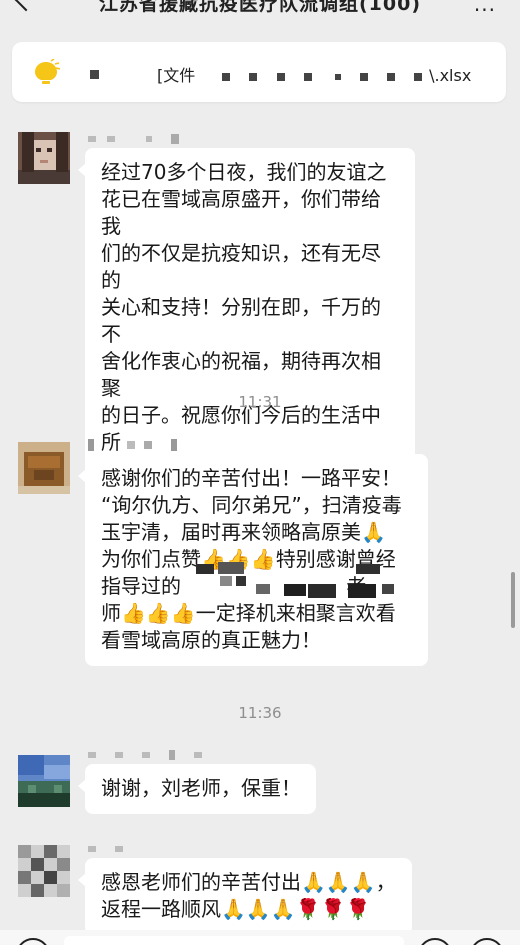 The image size is (520, 945). I want to click on timestamp: 11:31, so click(260, 402).